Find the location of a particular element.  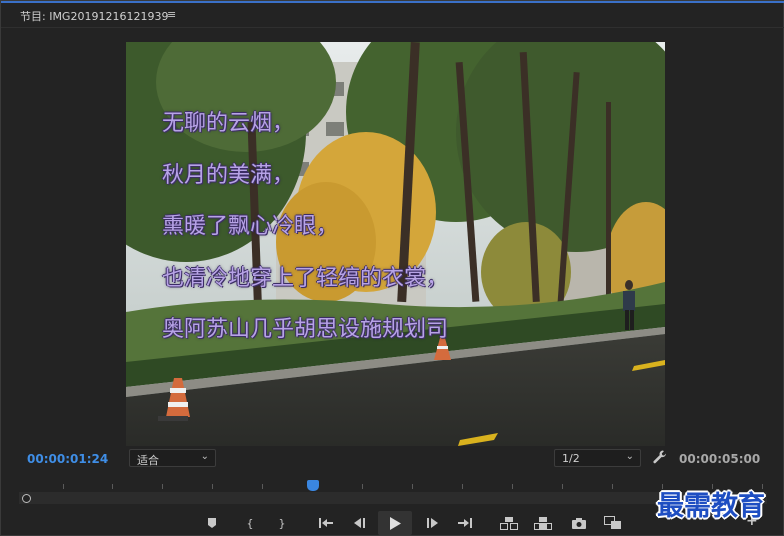

mark-in-icon: { is located at coordinates (250, 523).